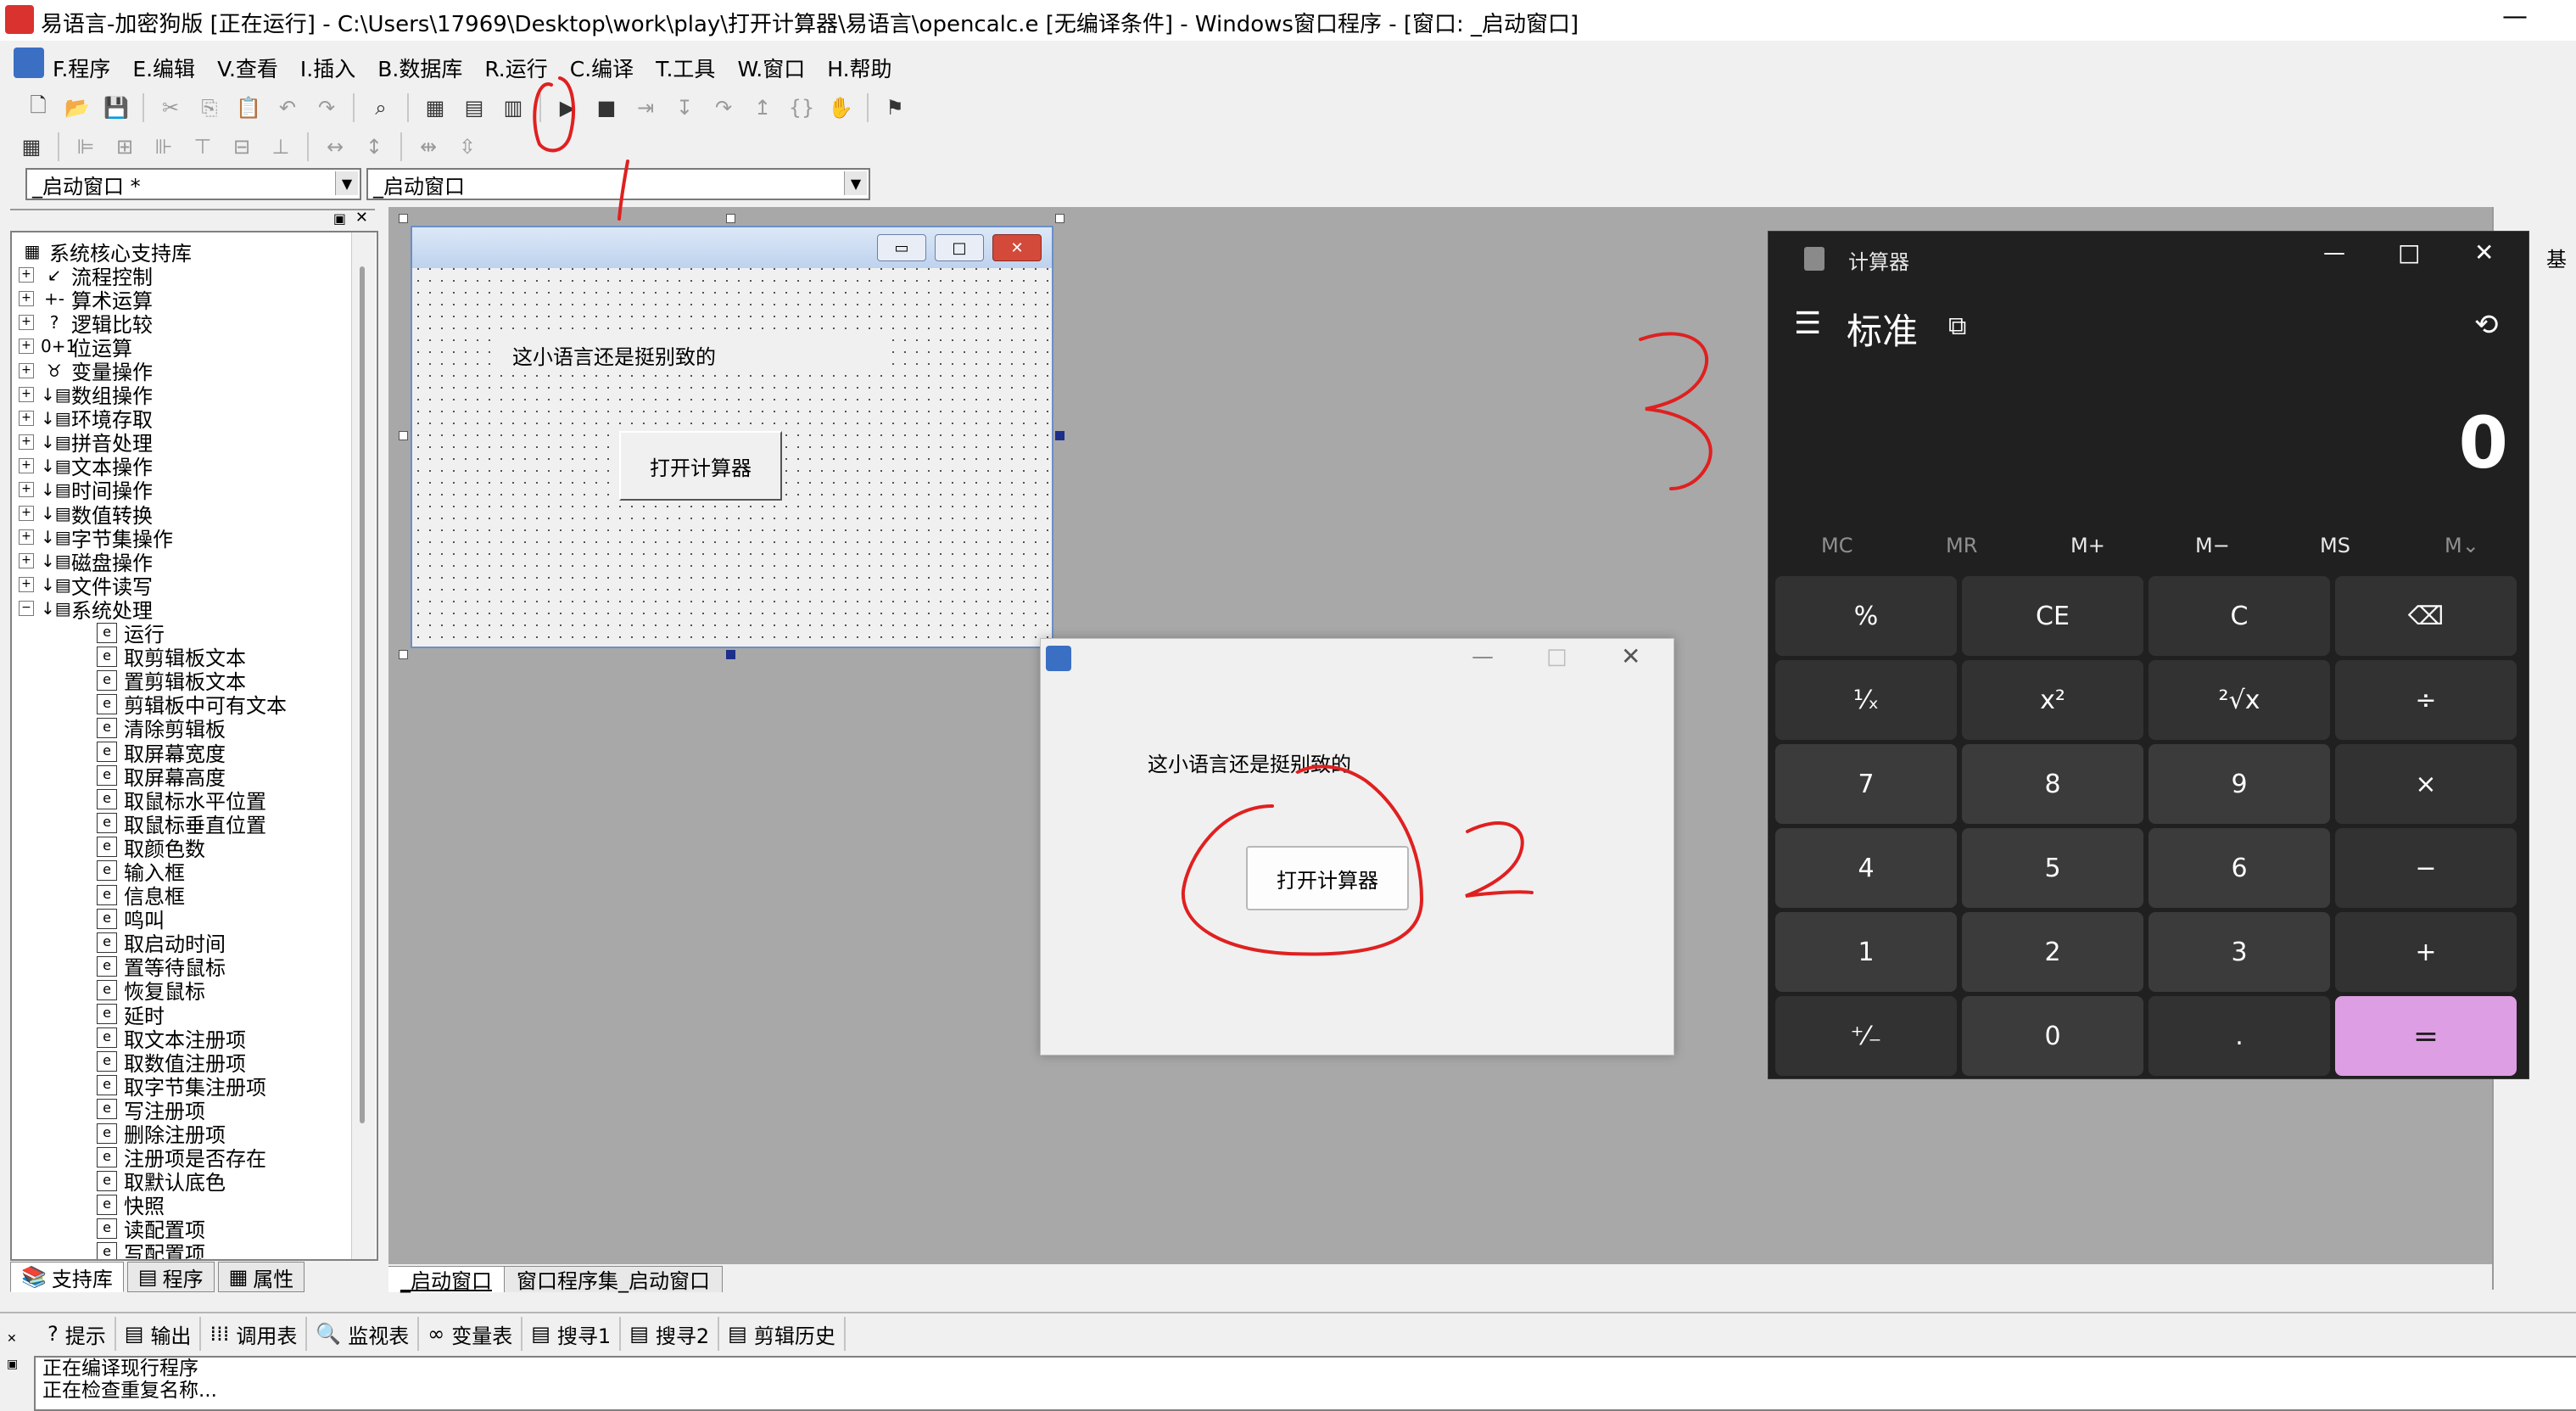 Image resolution: width=2576 pixels, height=1411 pixels. What do you see at coordinates (771, 68) in the screenshot?
I see `menu-item-8: W.窗口` at bounding box center [771, 68].